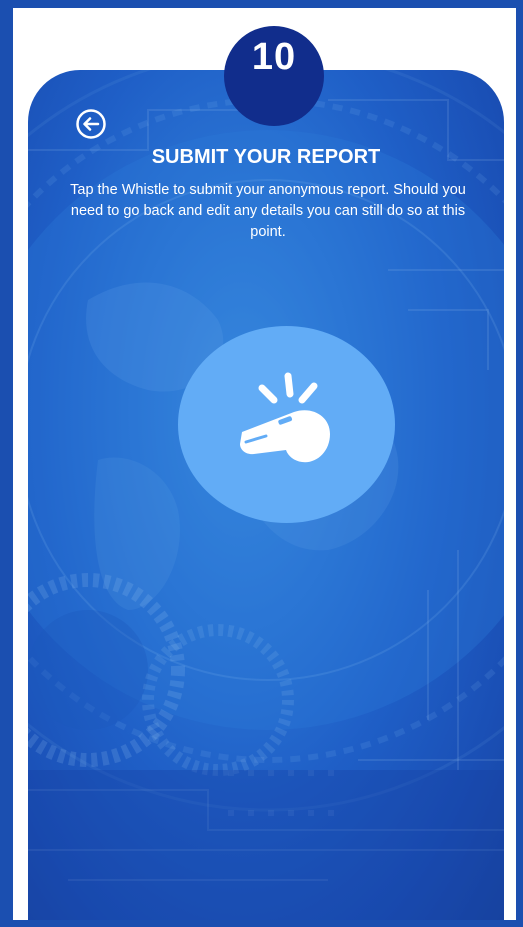  I want to click on whistle-icon, so click(284, 417).